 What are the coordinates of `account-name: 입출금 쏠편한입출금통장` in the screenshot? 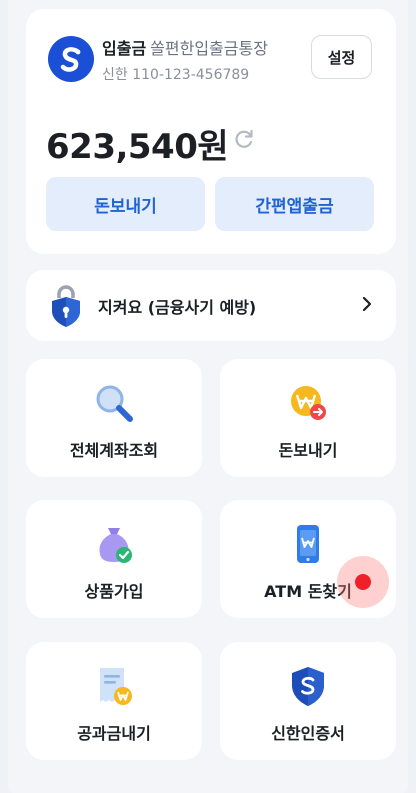 It's located at (185, 47).